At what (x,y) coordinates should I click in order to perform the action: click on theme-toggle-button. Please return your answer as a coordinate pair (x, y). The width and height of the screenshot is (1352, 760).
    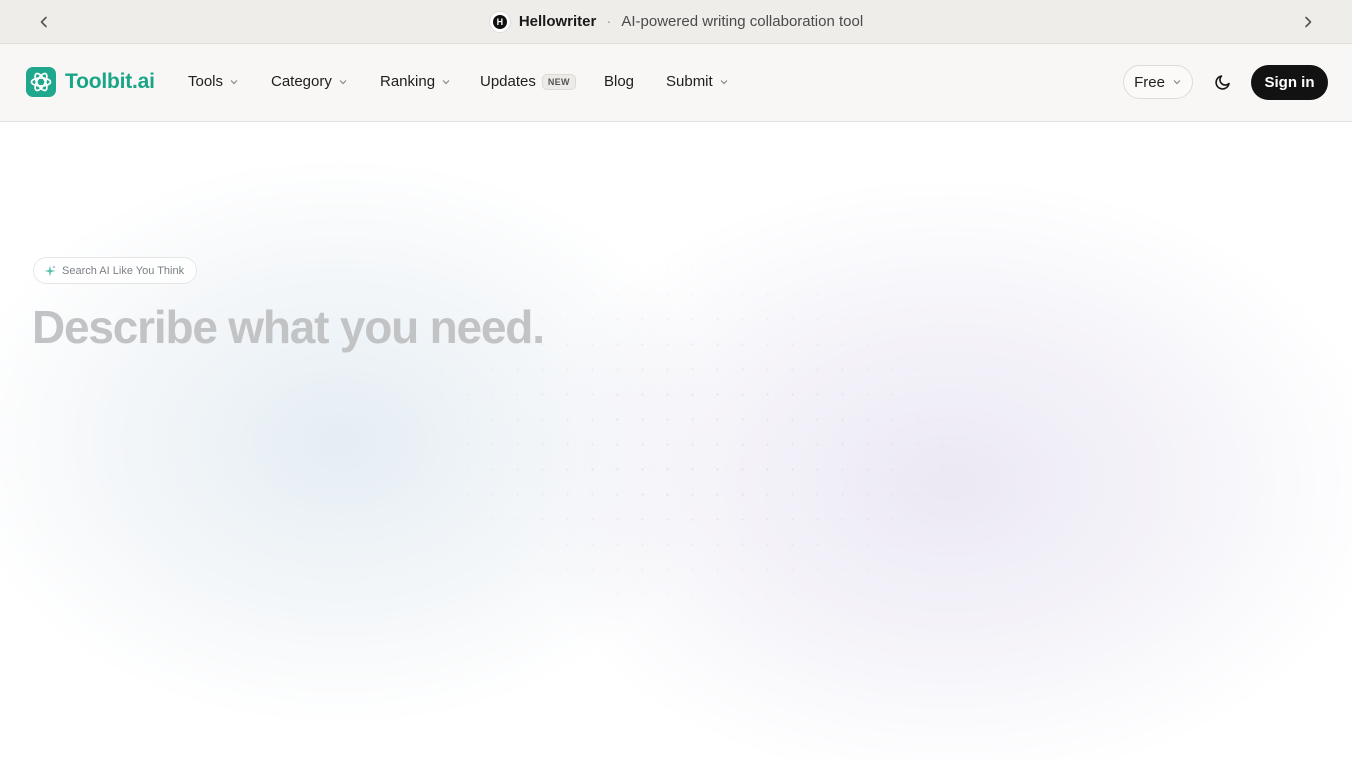
    Looking at the image, I should click on (1223, 82).